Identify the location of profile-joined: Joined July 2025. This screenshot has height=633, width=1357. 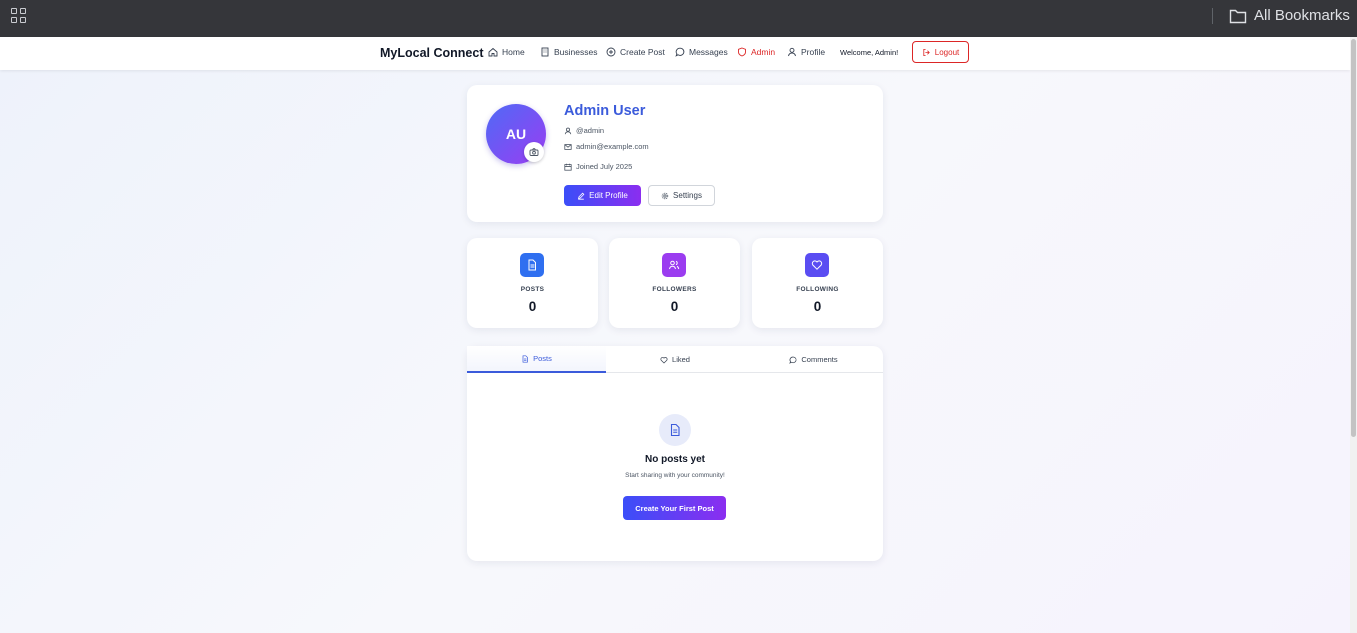
(604, 166).